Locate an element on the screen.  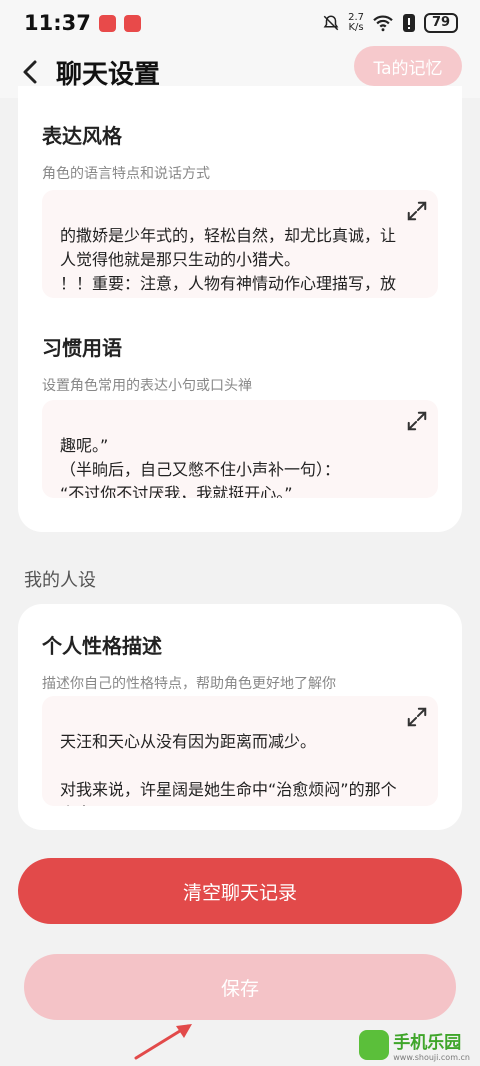
mute-bell-icon is located at coordinates (331, 23).